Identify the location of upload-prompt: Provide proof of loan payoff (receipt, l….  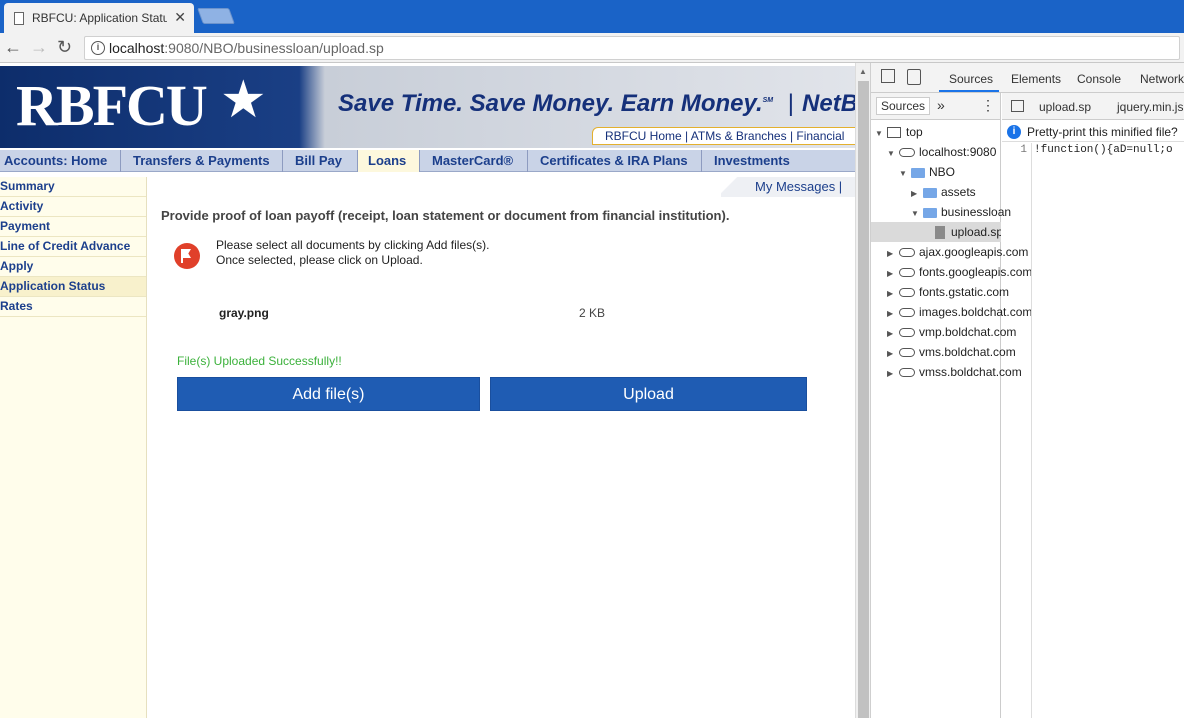
(445, 215).